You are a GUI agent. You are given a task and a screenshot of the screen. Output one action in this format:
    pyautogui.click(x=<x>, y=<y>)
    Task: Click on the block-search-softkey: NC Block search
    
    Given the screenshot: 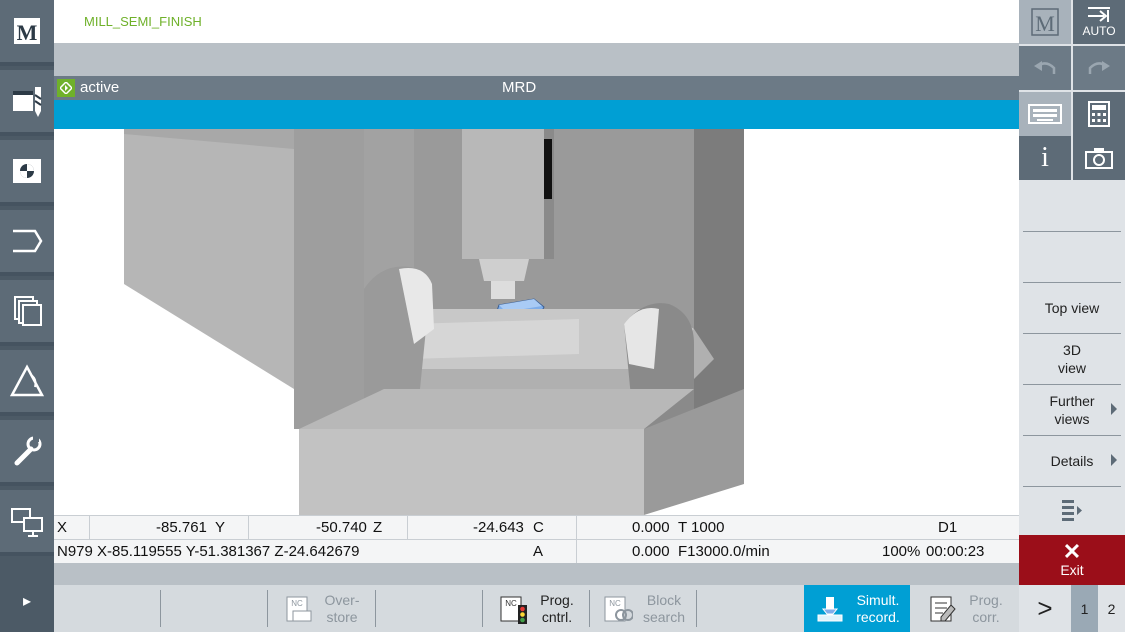 What is the action you would take?
    pyautogui.click(x=643, y=608)
    